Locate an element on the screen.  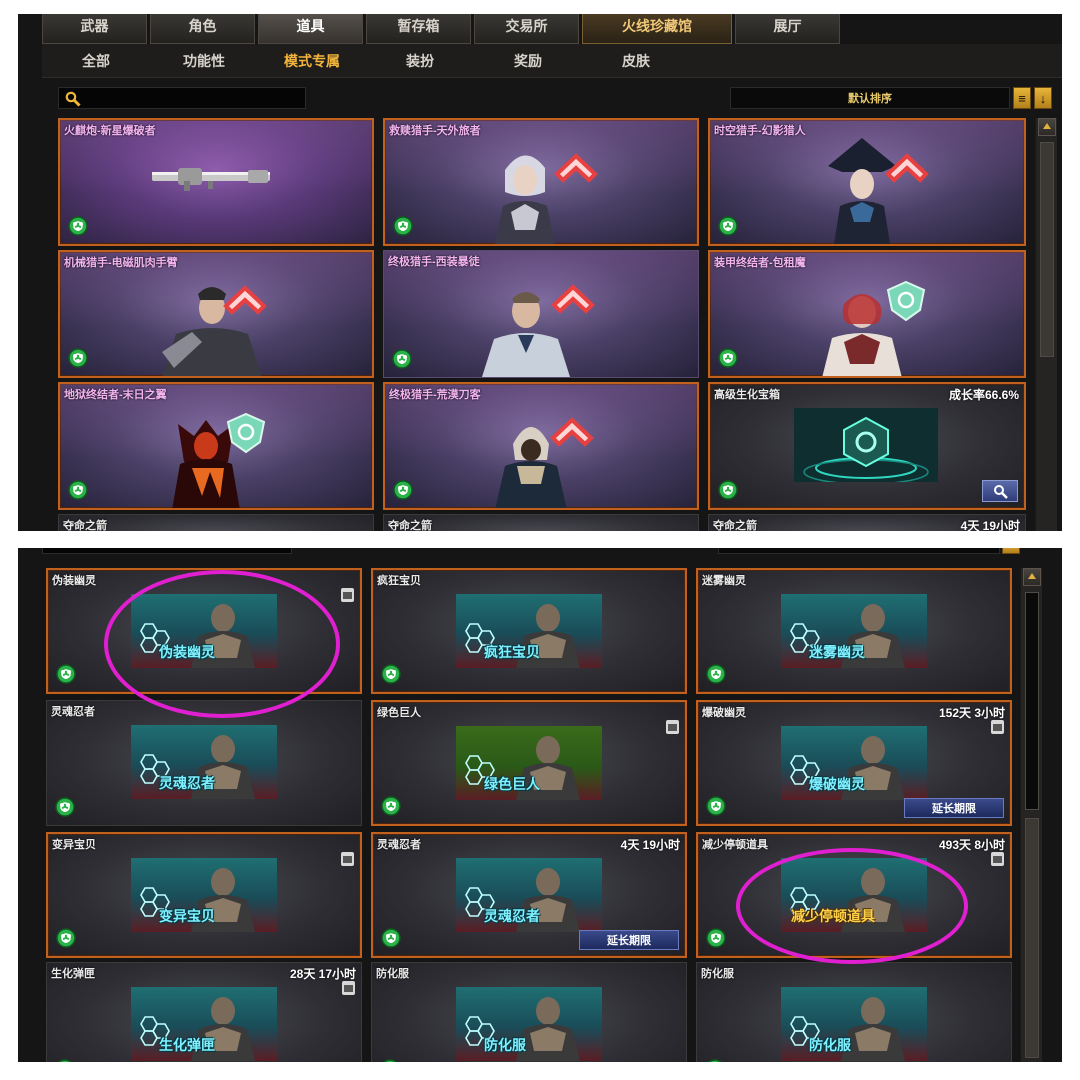
item-card: 绿色巨人 绿色巨人 is located at coordinates (529, 763).